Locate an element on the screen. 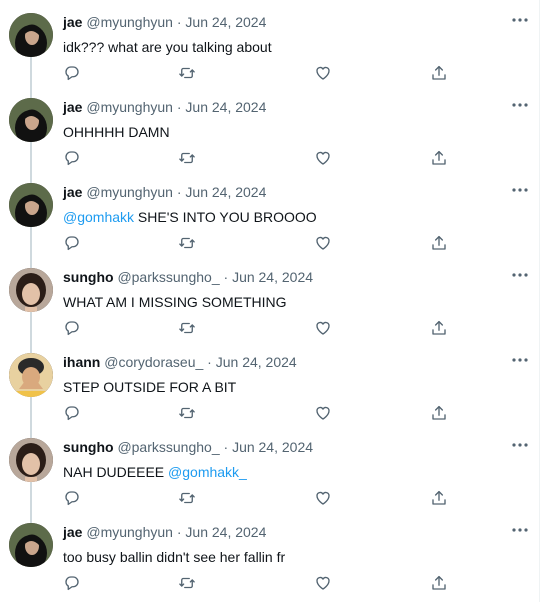 This screenshot has height=602, width=540. tweet-body: OHHHHH DAMN is located at coordinates (116, 132).